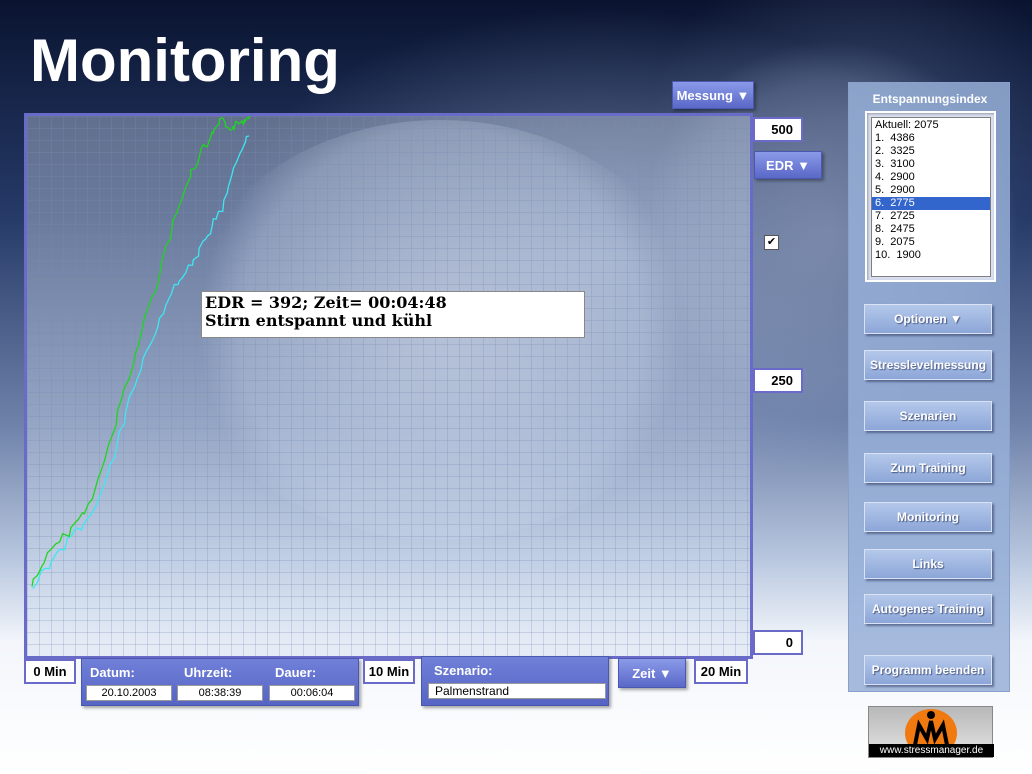 The width and height of the screenshot is (1032, 774). What do you see at coordinates (778, 642) in the screenshot?
I see `y-axis-min: 0` at bounding box center [778, 642].